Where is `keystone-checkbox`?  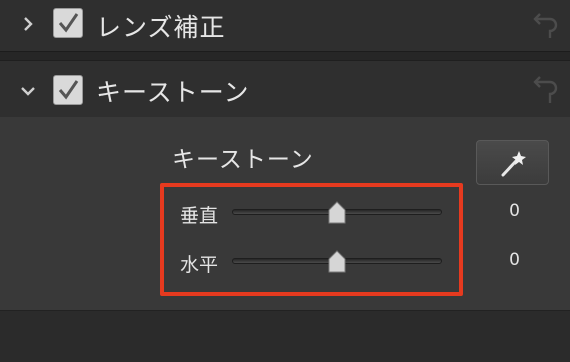 keystone-checkbox is located at coordinates (68, 90).